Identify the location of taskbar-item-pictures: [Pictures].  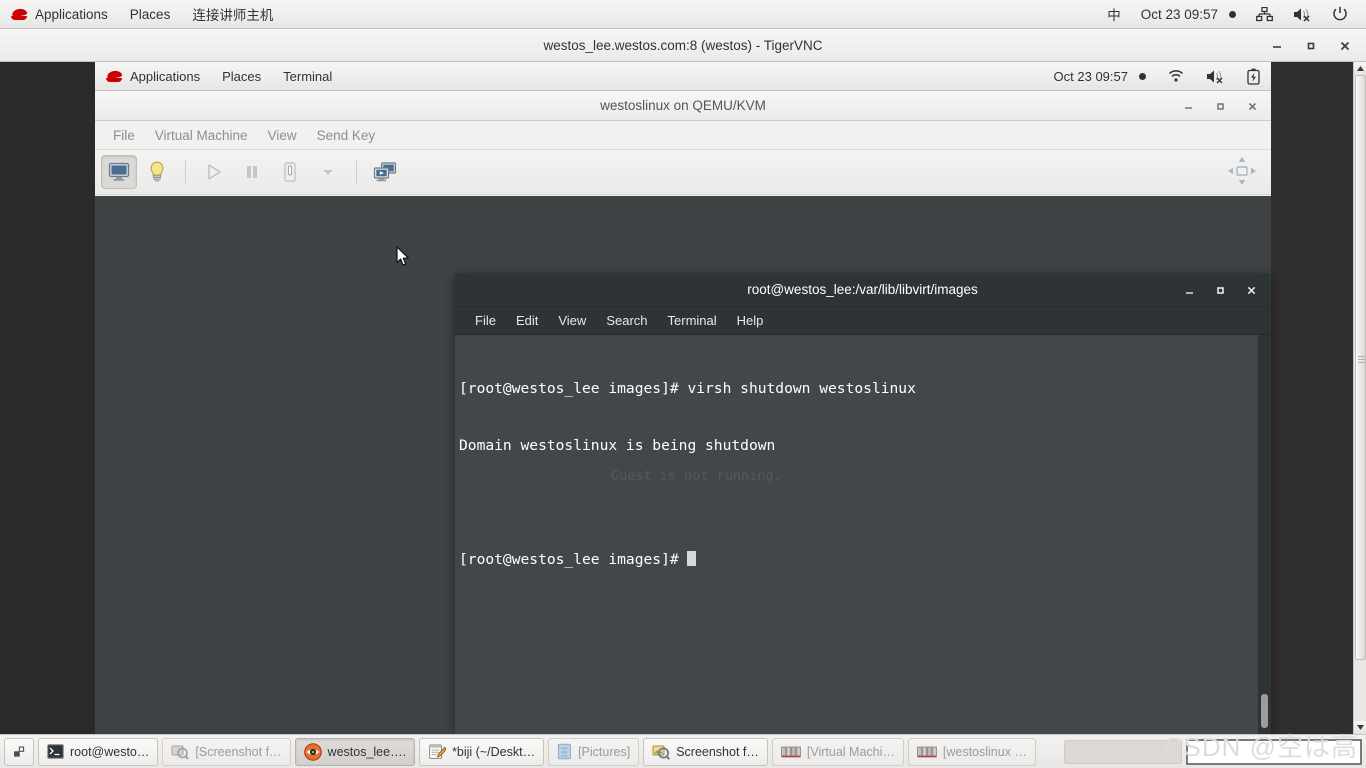
(594, 751).